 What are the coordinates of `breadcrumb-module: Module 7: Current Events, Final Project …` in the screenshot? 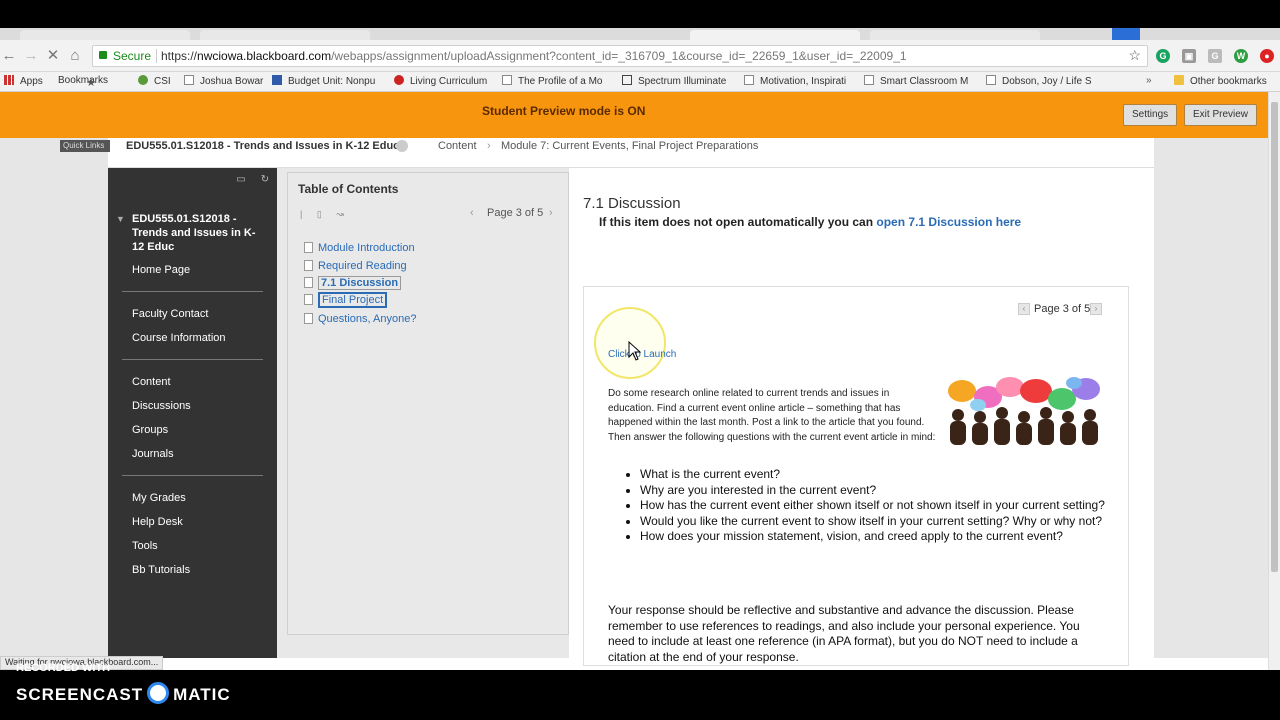 It's located at (630, 146).